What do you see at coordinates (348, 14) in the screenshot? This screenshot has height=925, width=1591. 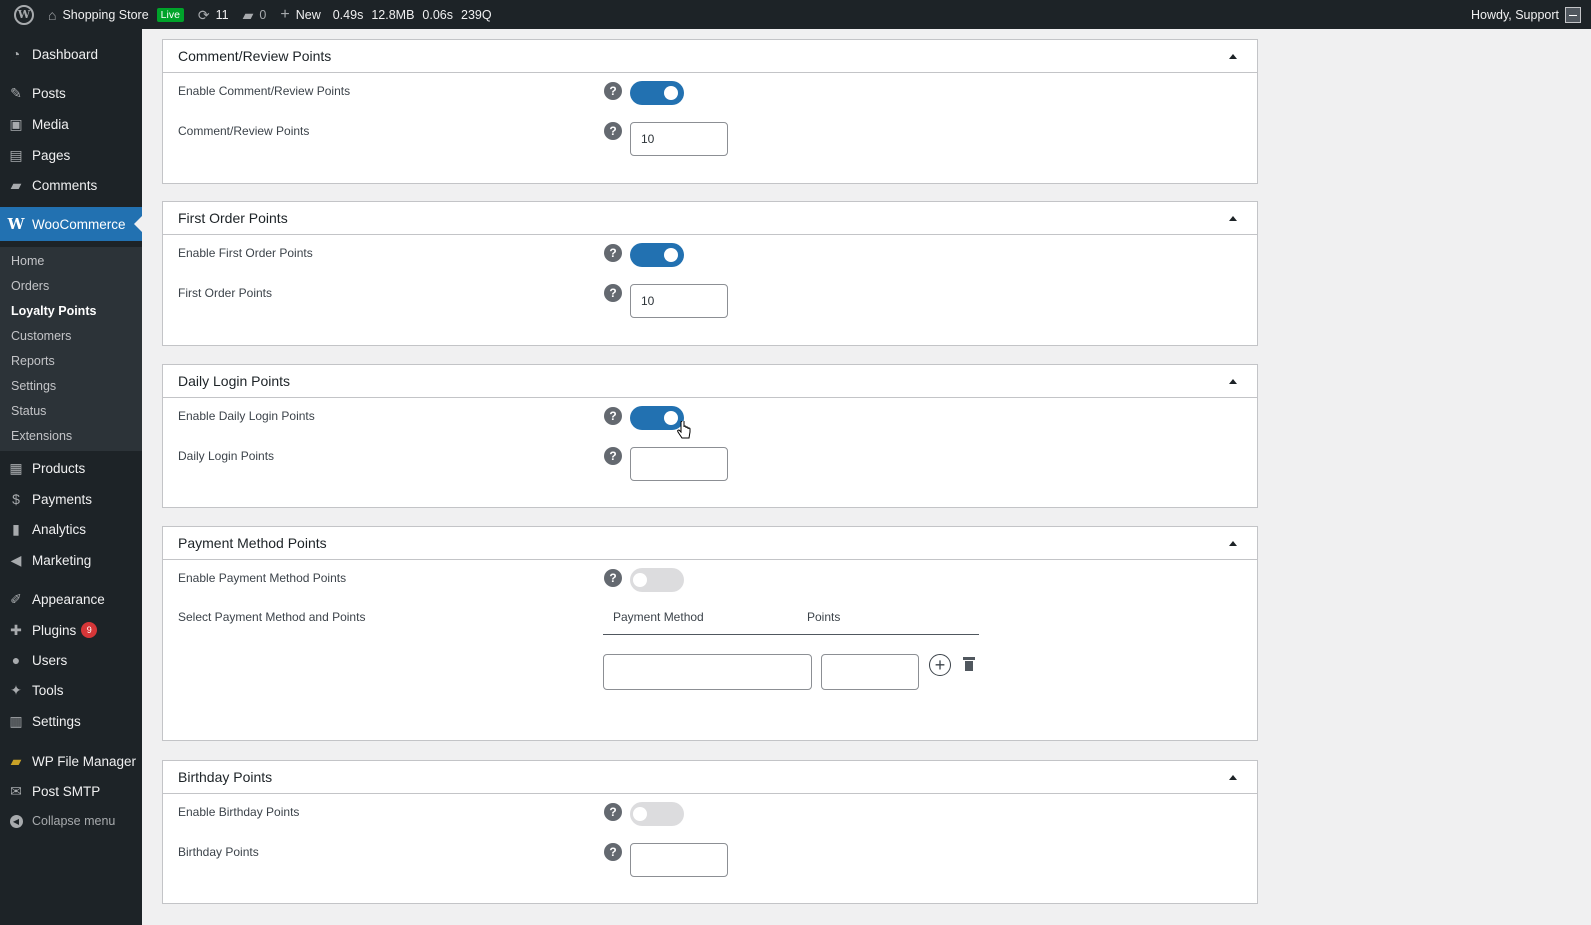 I see `page-time: 0.49s` at bounding box center [348, 14].